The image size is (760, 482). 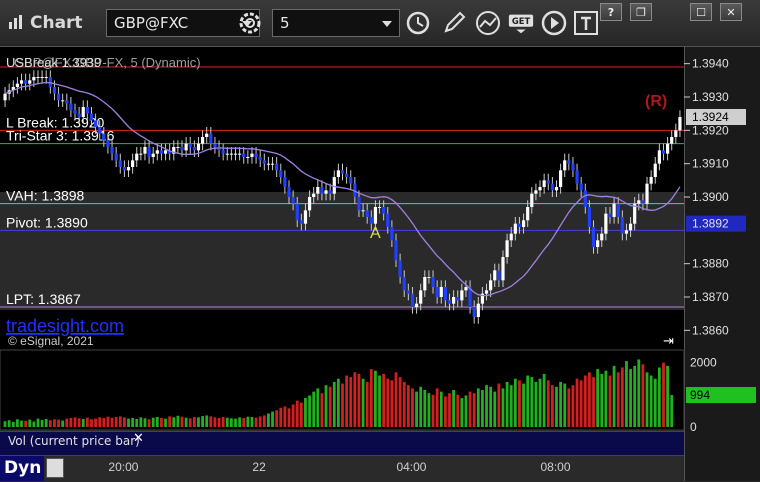 What do you see at coordinates (701, 12) in the screenshot?
I see `maximize-button: ☐` at bounding box center [701, 12].